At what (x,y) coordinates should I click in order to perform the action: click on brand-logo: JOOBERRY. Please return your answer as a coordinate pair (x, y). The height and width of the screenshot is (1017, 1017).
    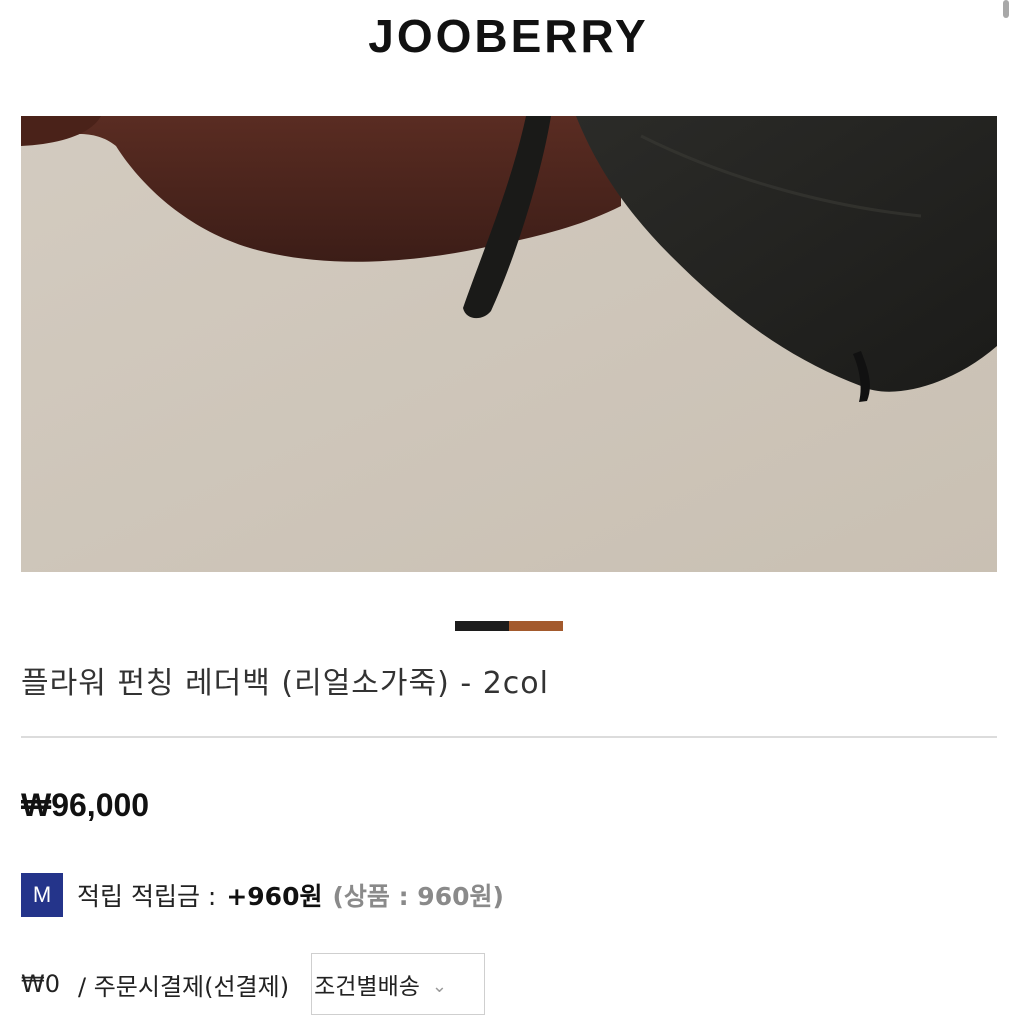
    Looking at the image, I should click on (508, 36).